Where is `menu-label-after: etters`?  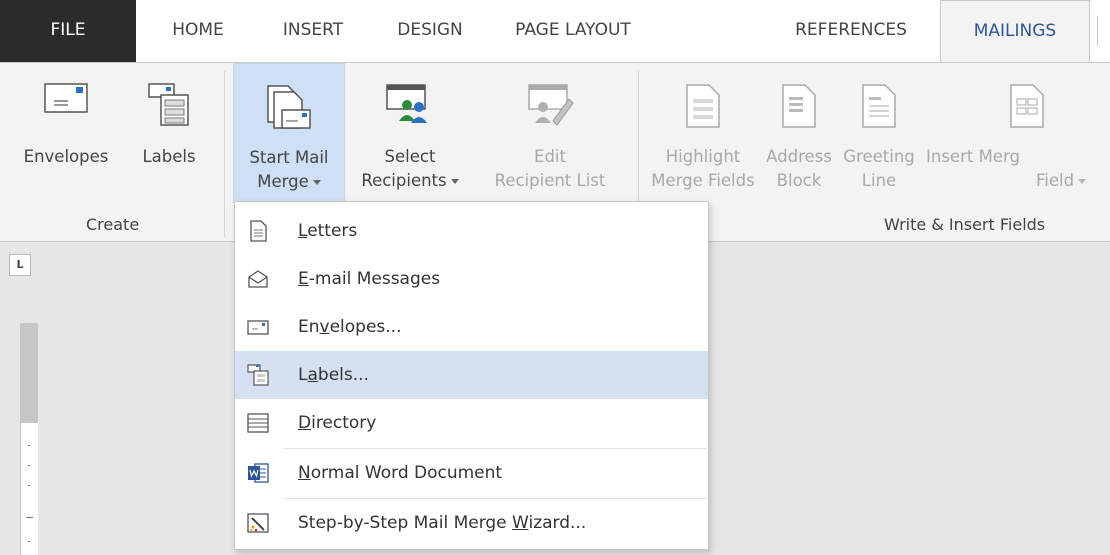 menu-label-after: etters is located at coordinates (332, 231).